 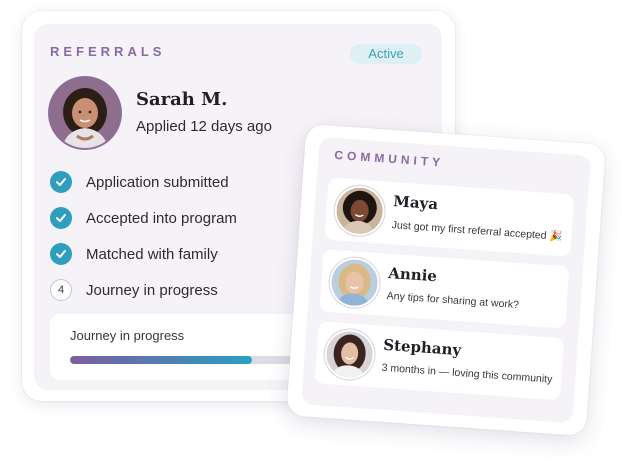 What do you see at coordinates (161, 218) in the screenshot?
I see `step-label: Accepted into program` at bounding box center [161, 218].